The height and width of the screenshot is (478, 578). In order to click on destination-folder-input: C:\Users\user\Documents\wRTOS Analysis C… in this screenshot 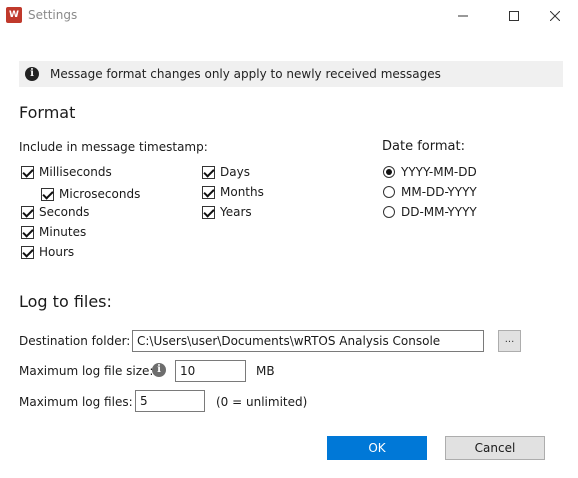, I will do `click(308, 341)`.